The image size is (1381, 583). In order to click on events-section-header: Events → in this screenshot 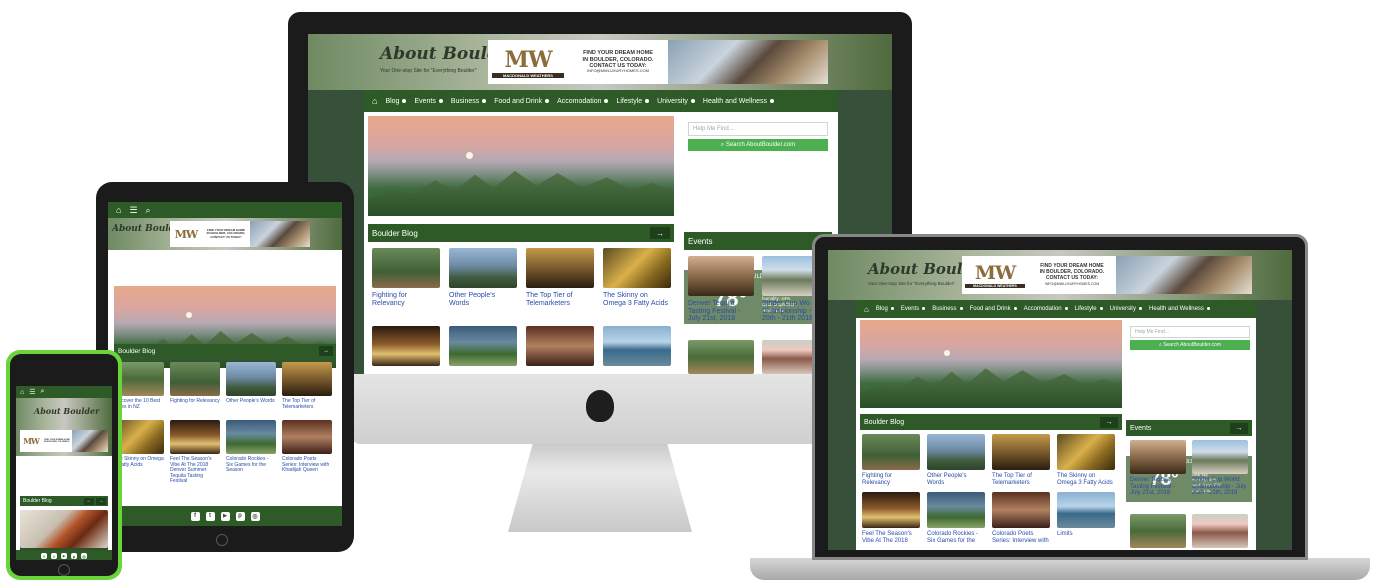, I will do `click(1189, 428)`.